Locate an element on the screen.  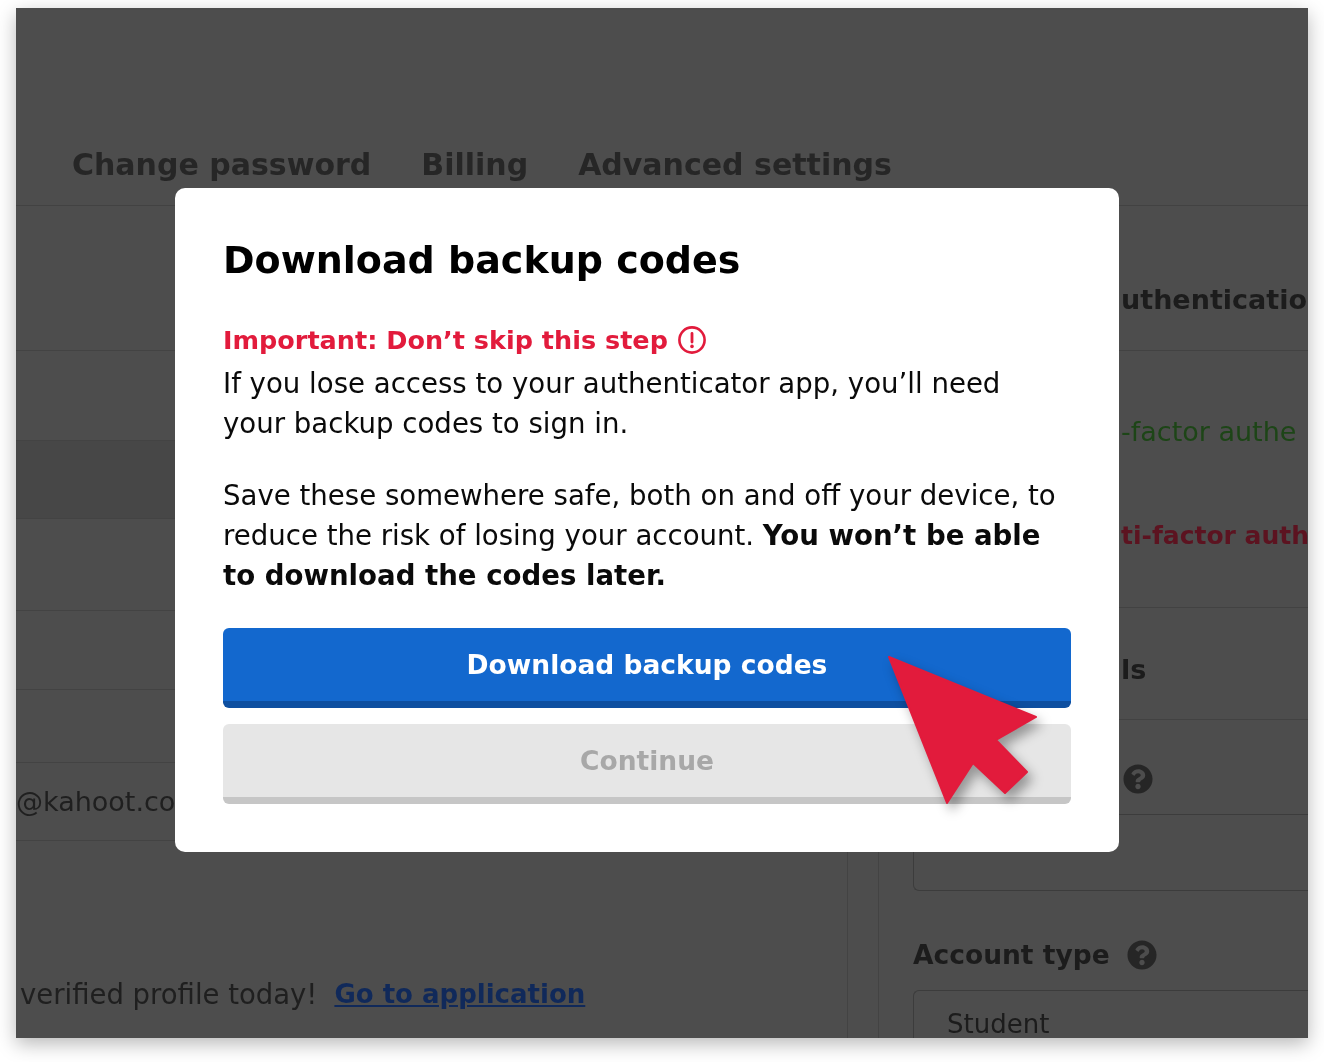
status-text: ti-factor auth is located at coordinates (1214, 536).